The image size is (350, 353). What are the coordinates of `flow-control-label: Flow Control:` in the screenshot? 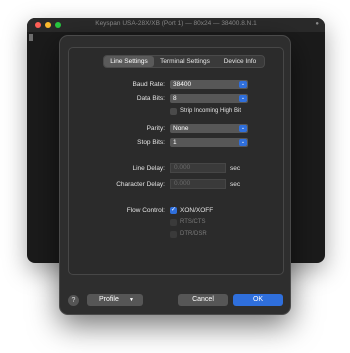 It's located at (145, 210).